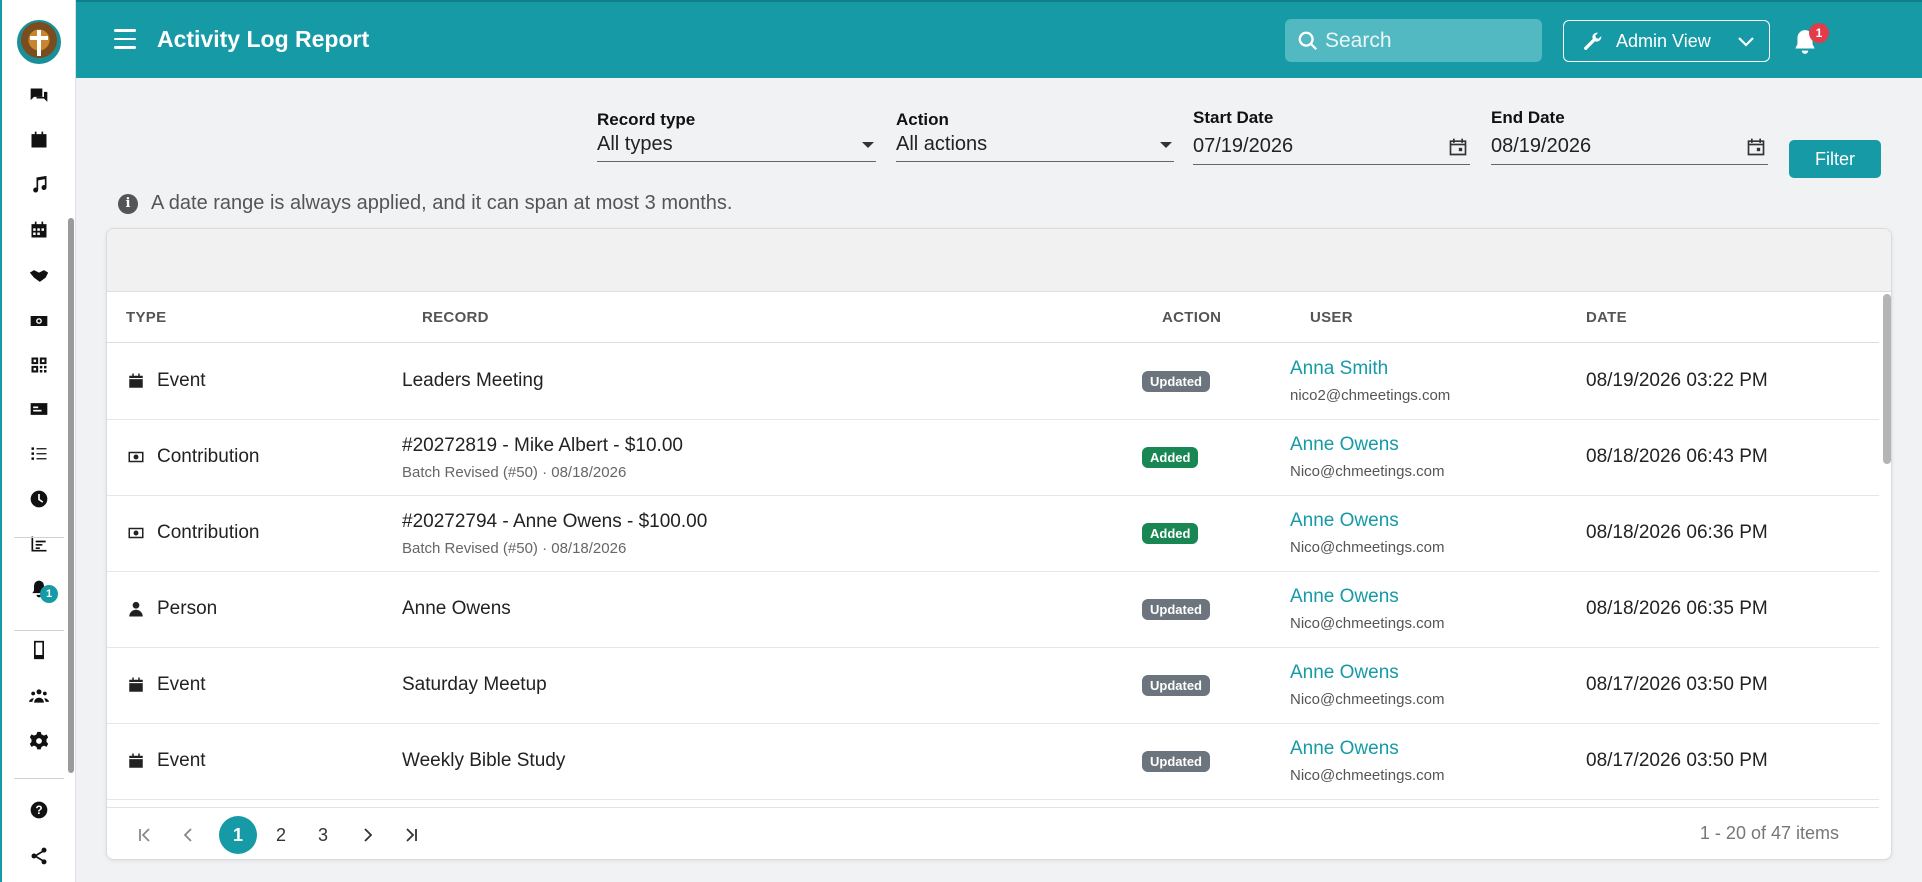 The width and height of the screenshot is (1922, 882). I want to click on chevron-left-icon, so click(187, 835).